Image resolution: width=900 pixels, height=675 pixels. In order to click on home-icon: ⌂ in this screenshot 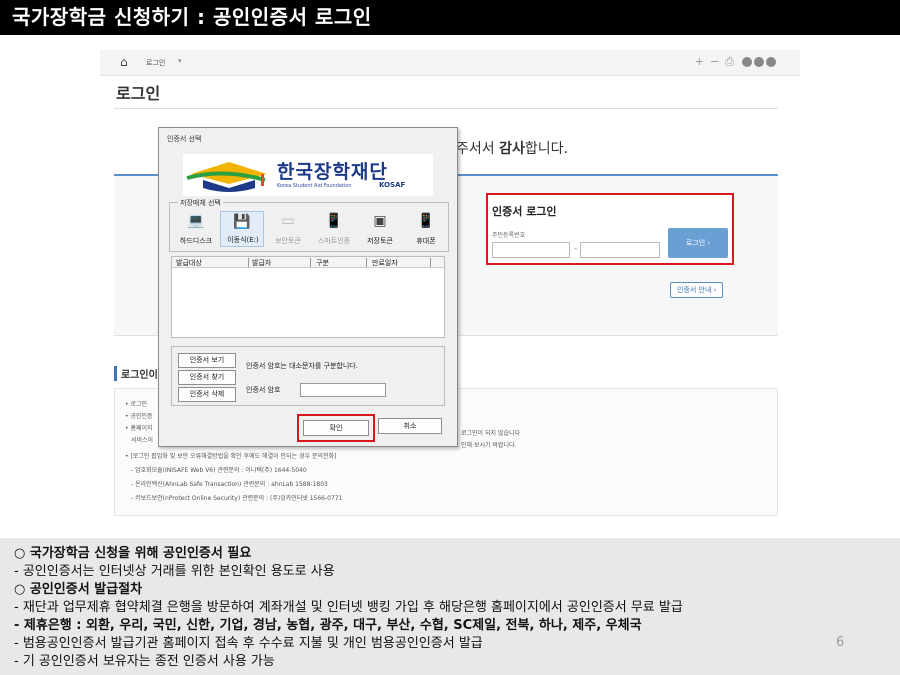, I will do `click(124, 62)`.